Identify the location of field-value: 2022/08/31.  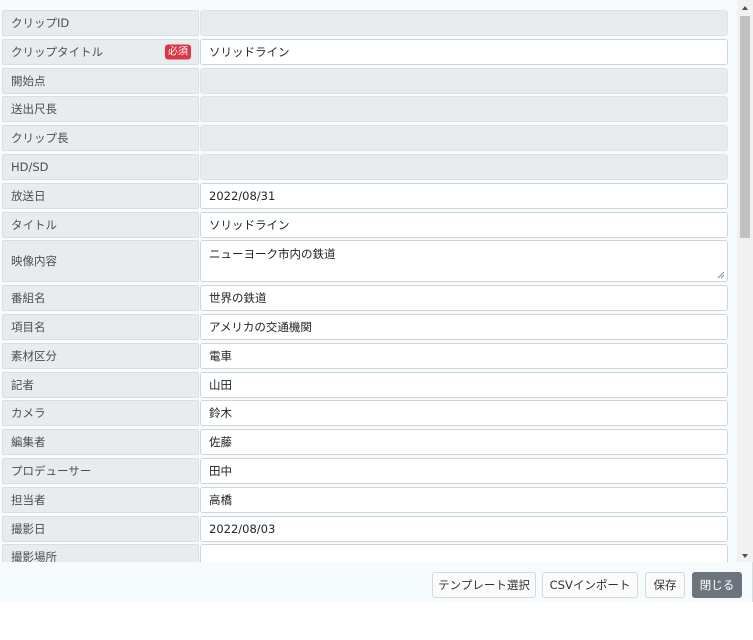
(242, 195).